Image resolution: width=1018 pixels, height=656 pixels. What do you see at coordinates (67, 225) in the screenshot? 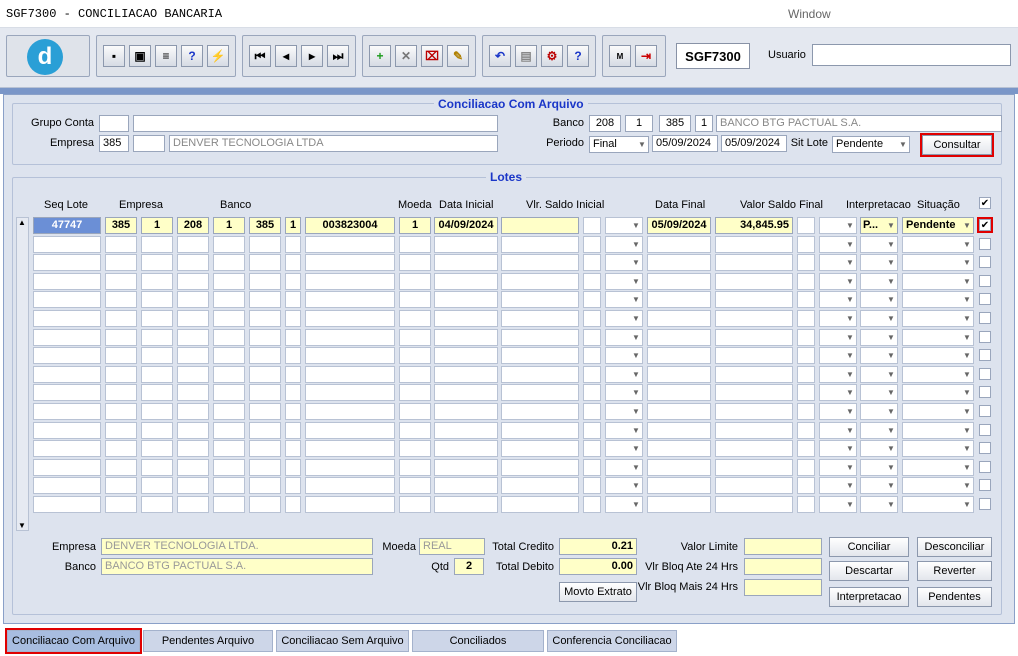
I see `cell-seq-lote: 47747` at bounding box center [67, 225].